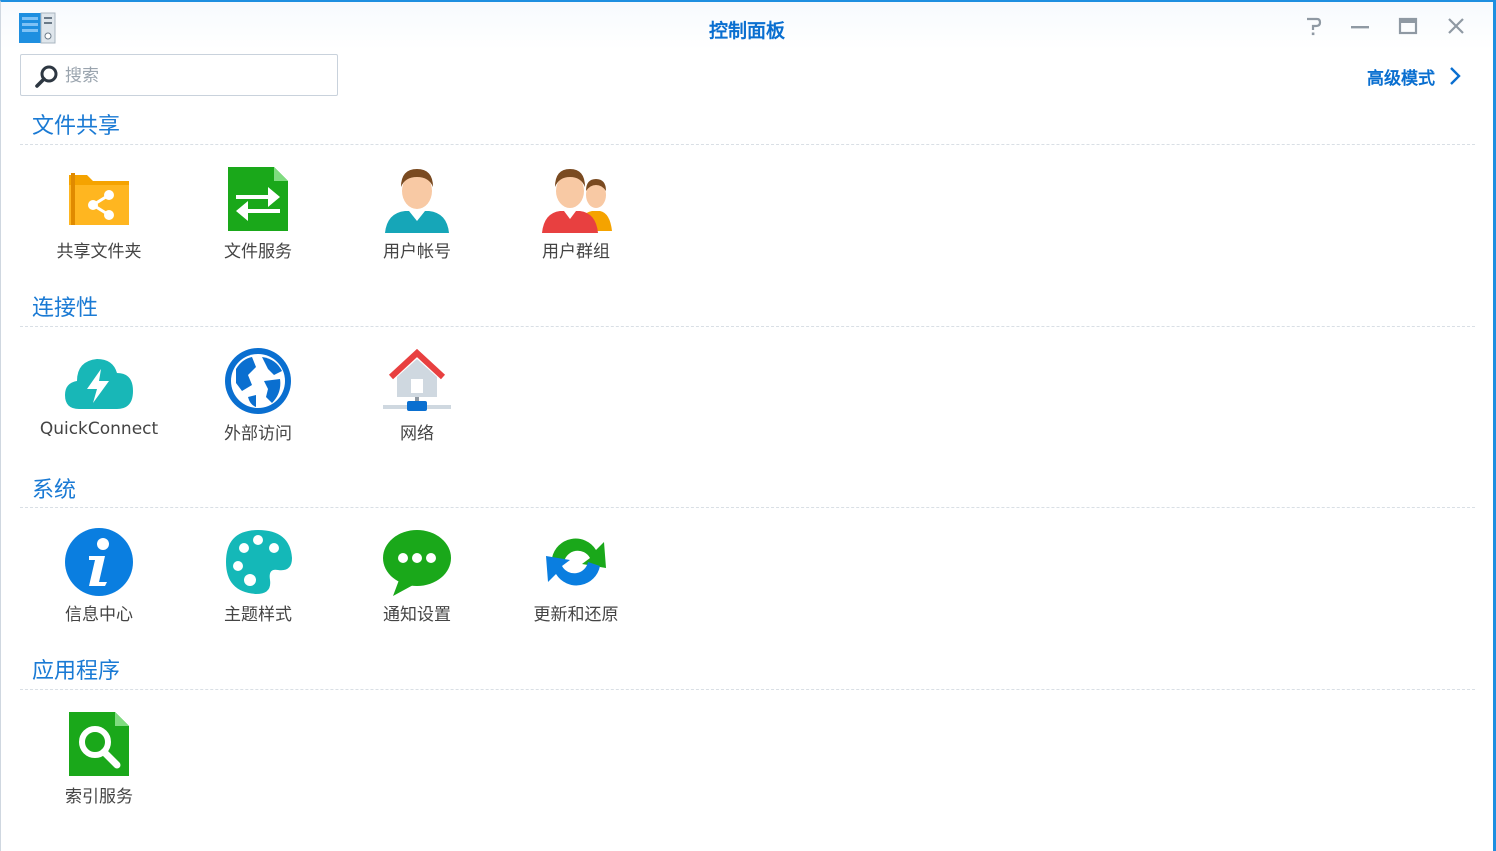  I want to click on search-input, so click(195, 76).